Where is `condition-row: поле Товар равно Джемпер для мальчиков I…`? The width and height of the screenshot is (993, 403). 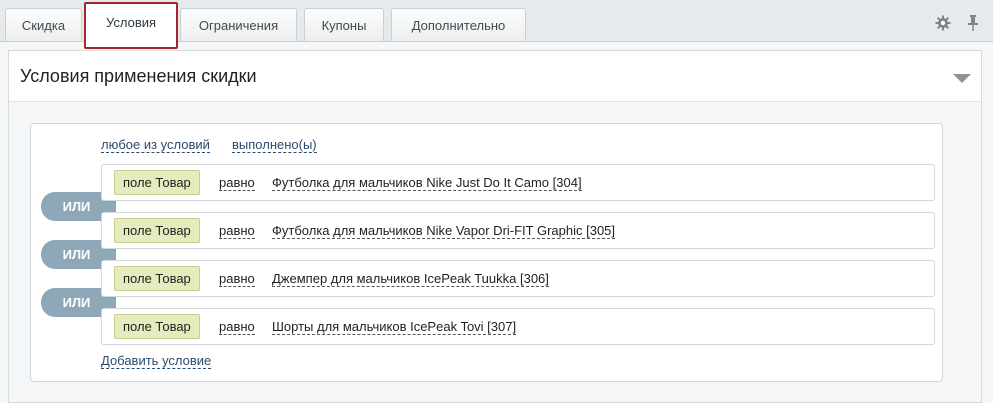 condition-row: поле Товар равно Джемпер для мальчиков I… is located at coordinates (518, 278).